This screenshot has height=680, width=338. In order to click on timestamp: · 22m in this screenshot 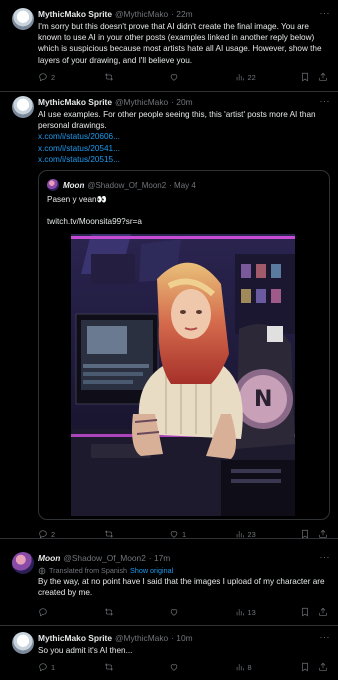, I will do `click(181, 14)`.